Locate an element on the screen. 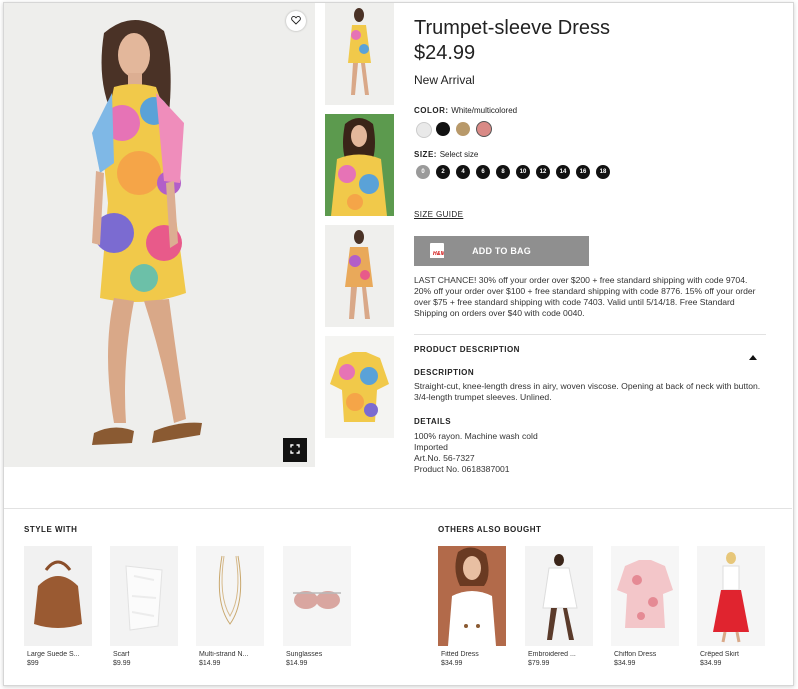 This screenshot has width=798, height=689. product-price: $24.99 is located at coordinates (445, 53).